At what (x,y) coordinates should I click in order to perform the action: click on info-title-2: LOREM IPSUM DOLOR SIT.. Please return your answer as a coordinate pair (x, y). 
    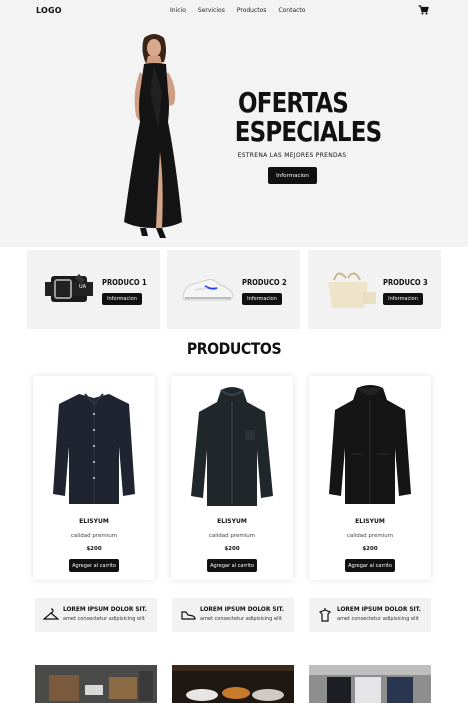
    Looking at the image, I should click on (242, 610).